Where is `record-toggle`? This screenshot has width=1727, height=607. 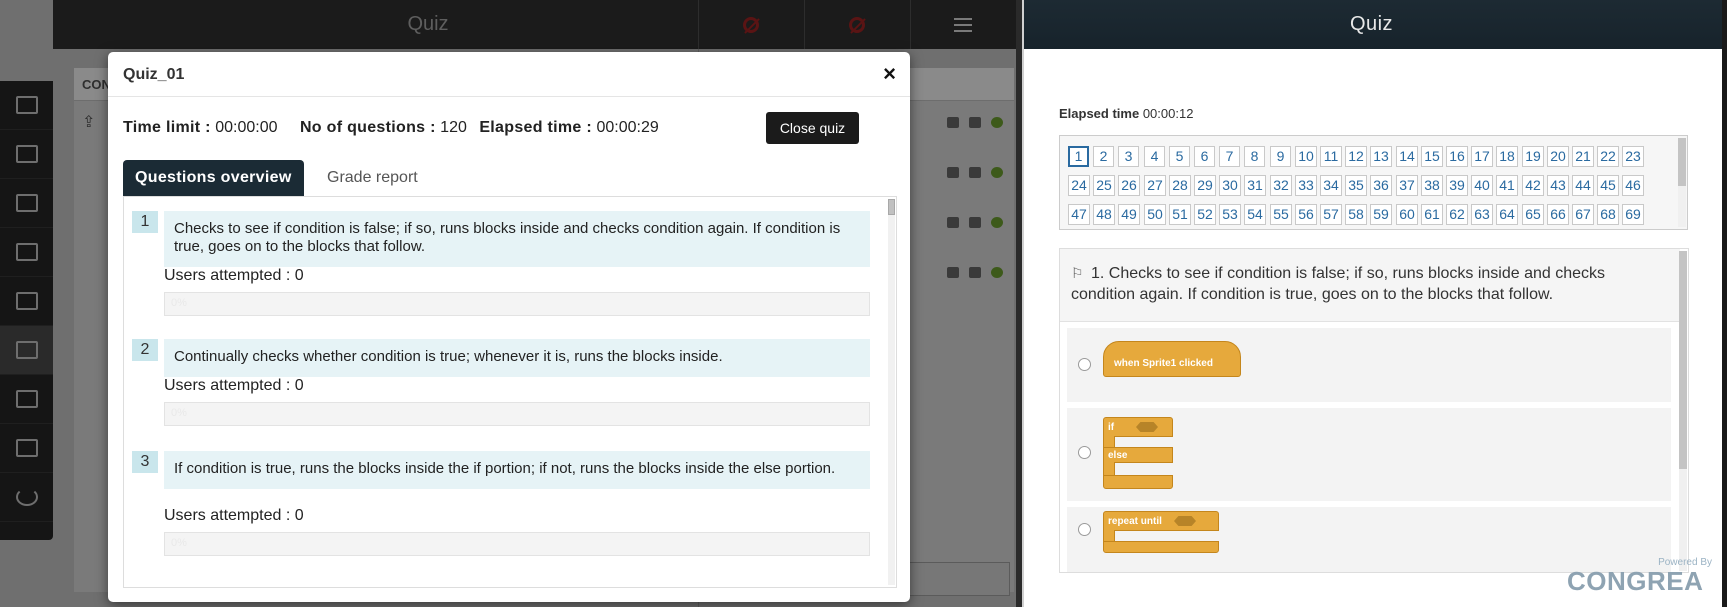 record-toggle is located at coordinates (750, 24).